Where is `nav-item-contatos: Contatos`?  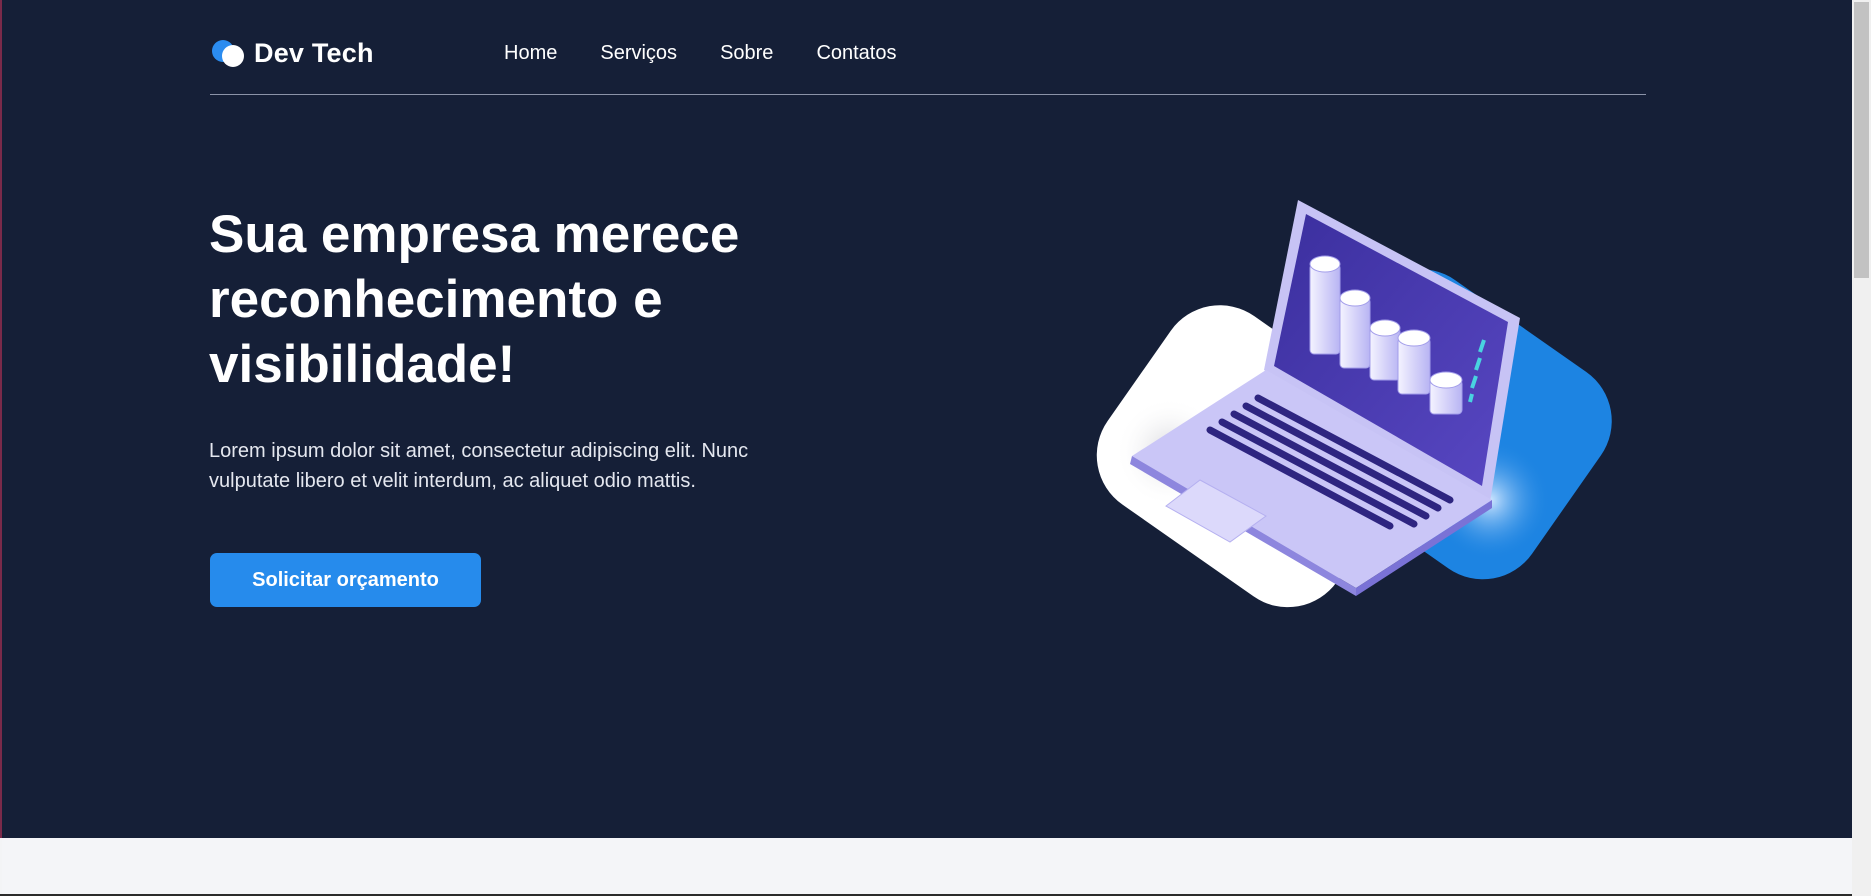 nav-item-contatos: Contatos is located at coordinates (856, 53).